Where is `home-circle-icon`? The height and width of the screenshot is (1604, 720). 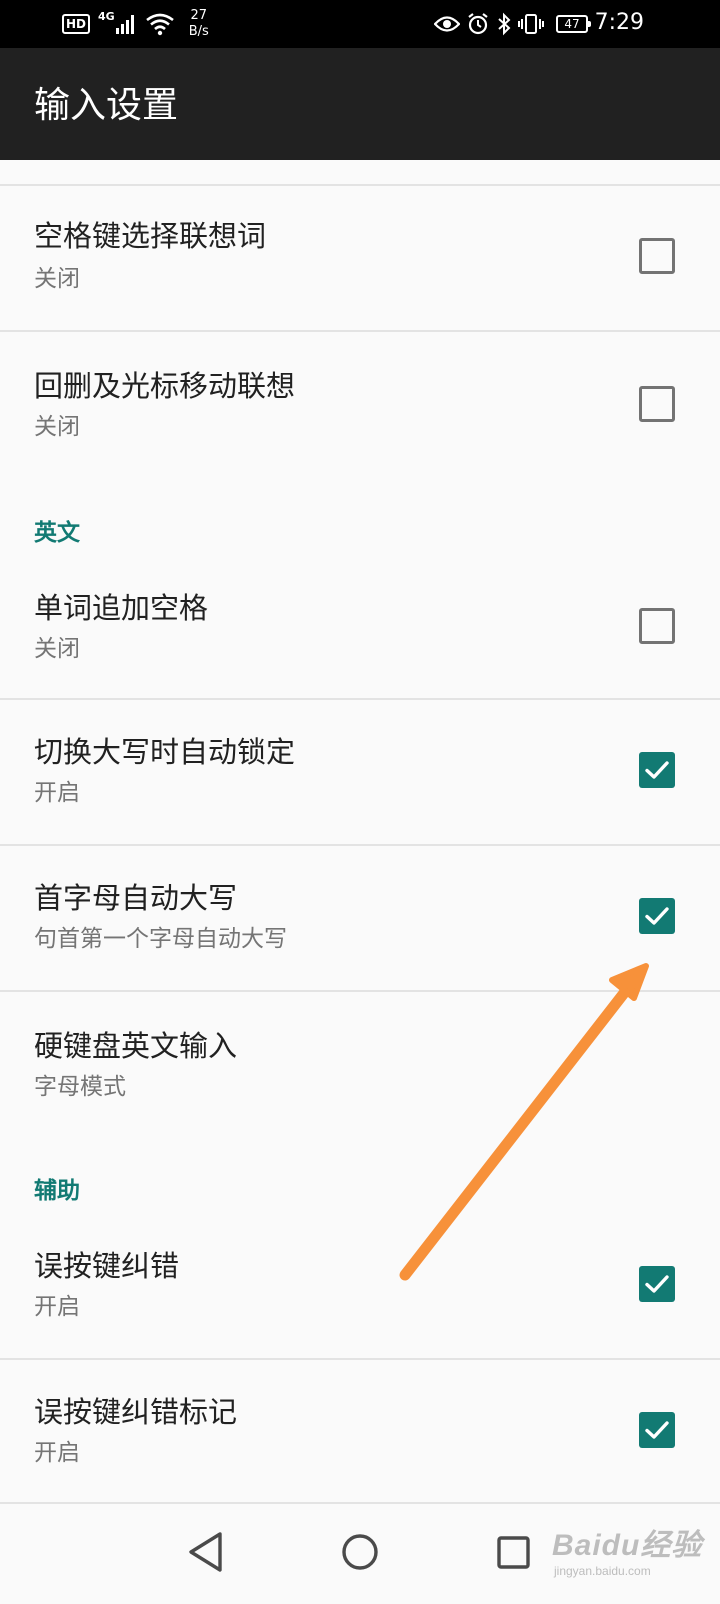 home-circle-icon is located at coordinates (360, 1552).